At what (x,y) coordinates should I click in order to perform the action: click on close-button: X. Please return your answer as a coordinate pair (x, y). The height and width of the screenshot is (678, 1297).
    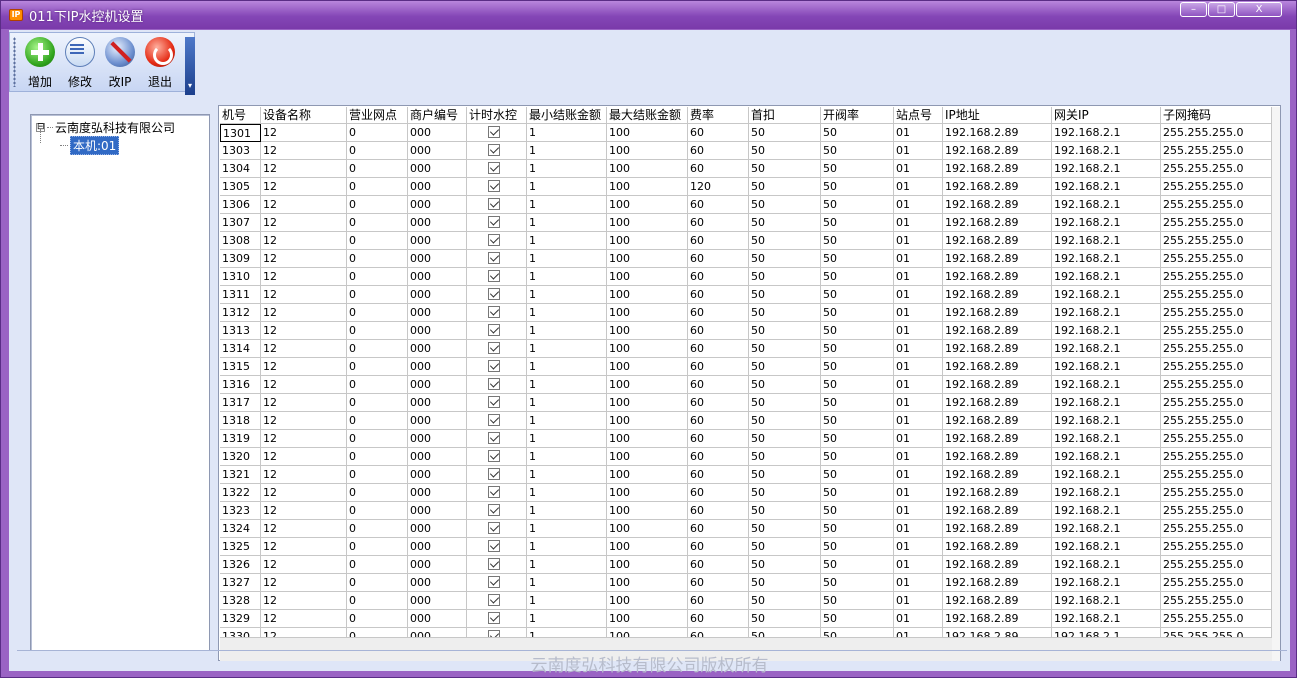
    Looking at the image, I should click on (1259, 9).